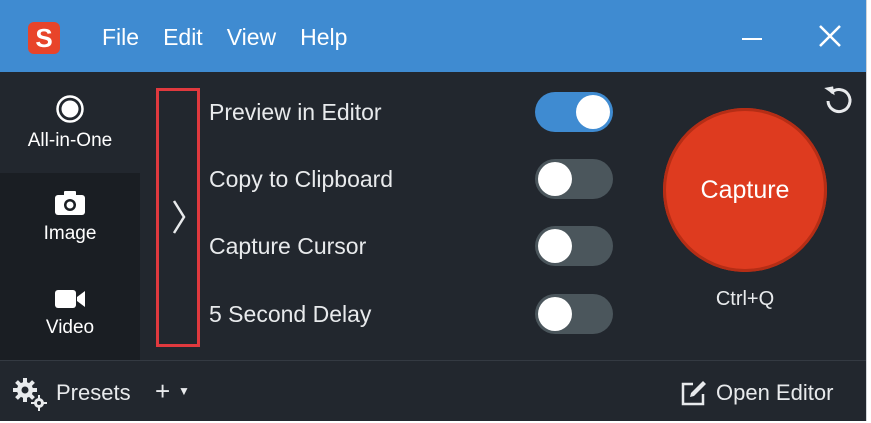  Describe the element at coordinates (162, 391) in the screenshot. I see `add-preset-button: +` at that location.